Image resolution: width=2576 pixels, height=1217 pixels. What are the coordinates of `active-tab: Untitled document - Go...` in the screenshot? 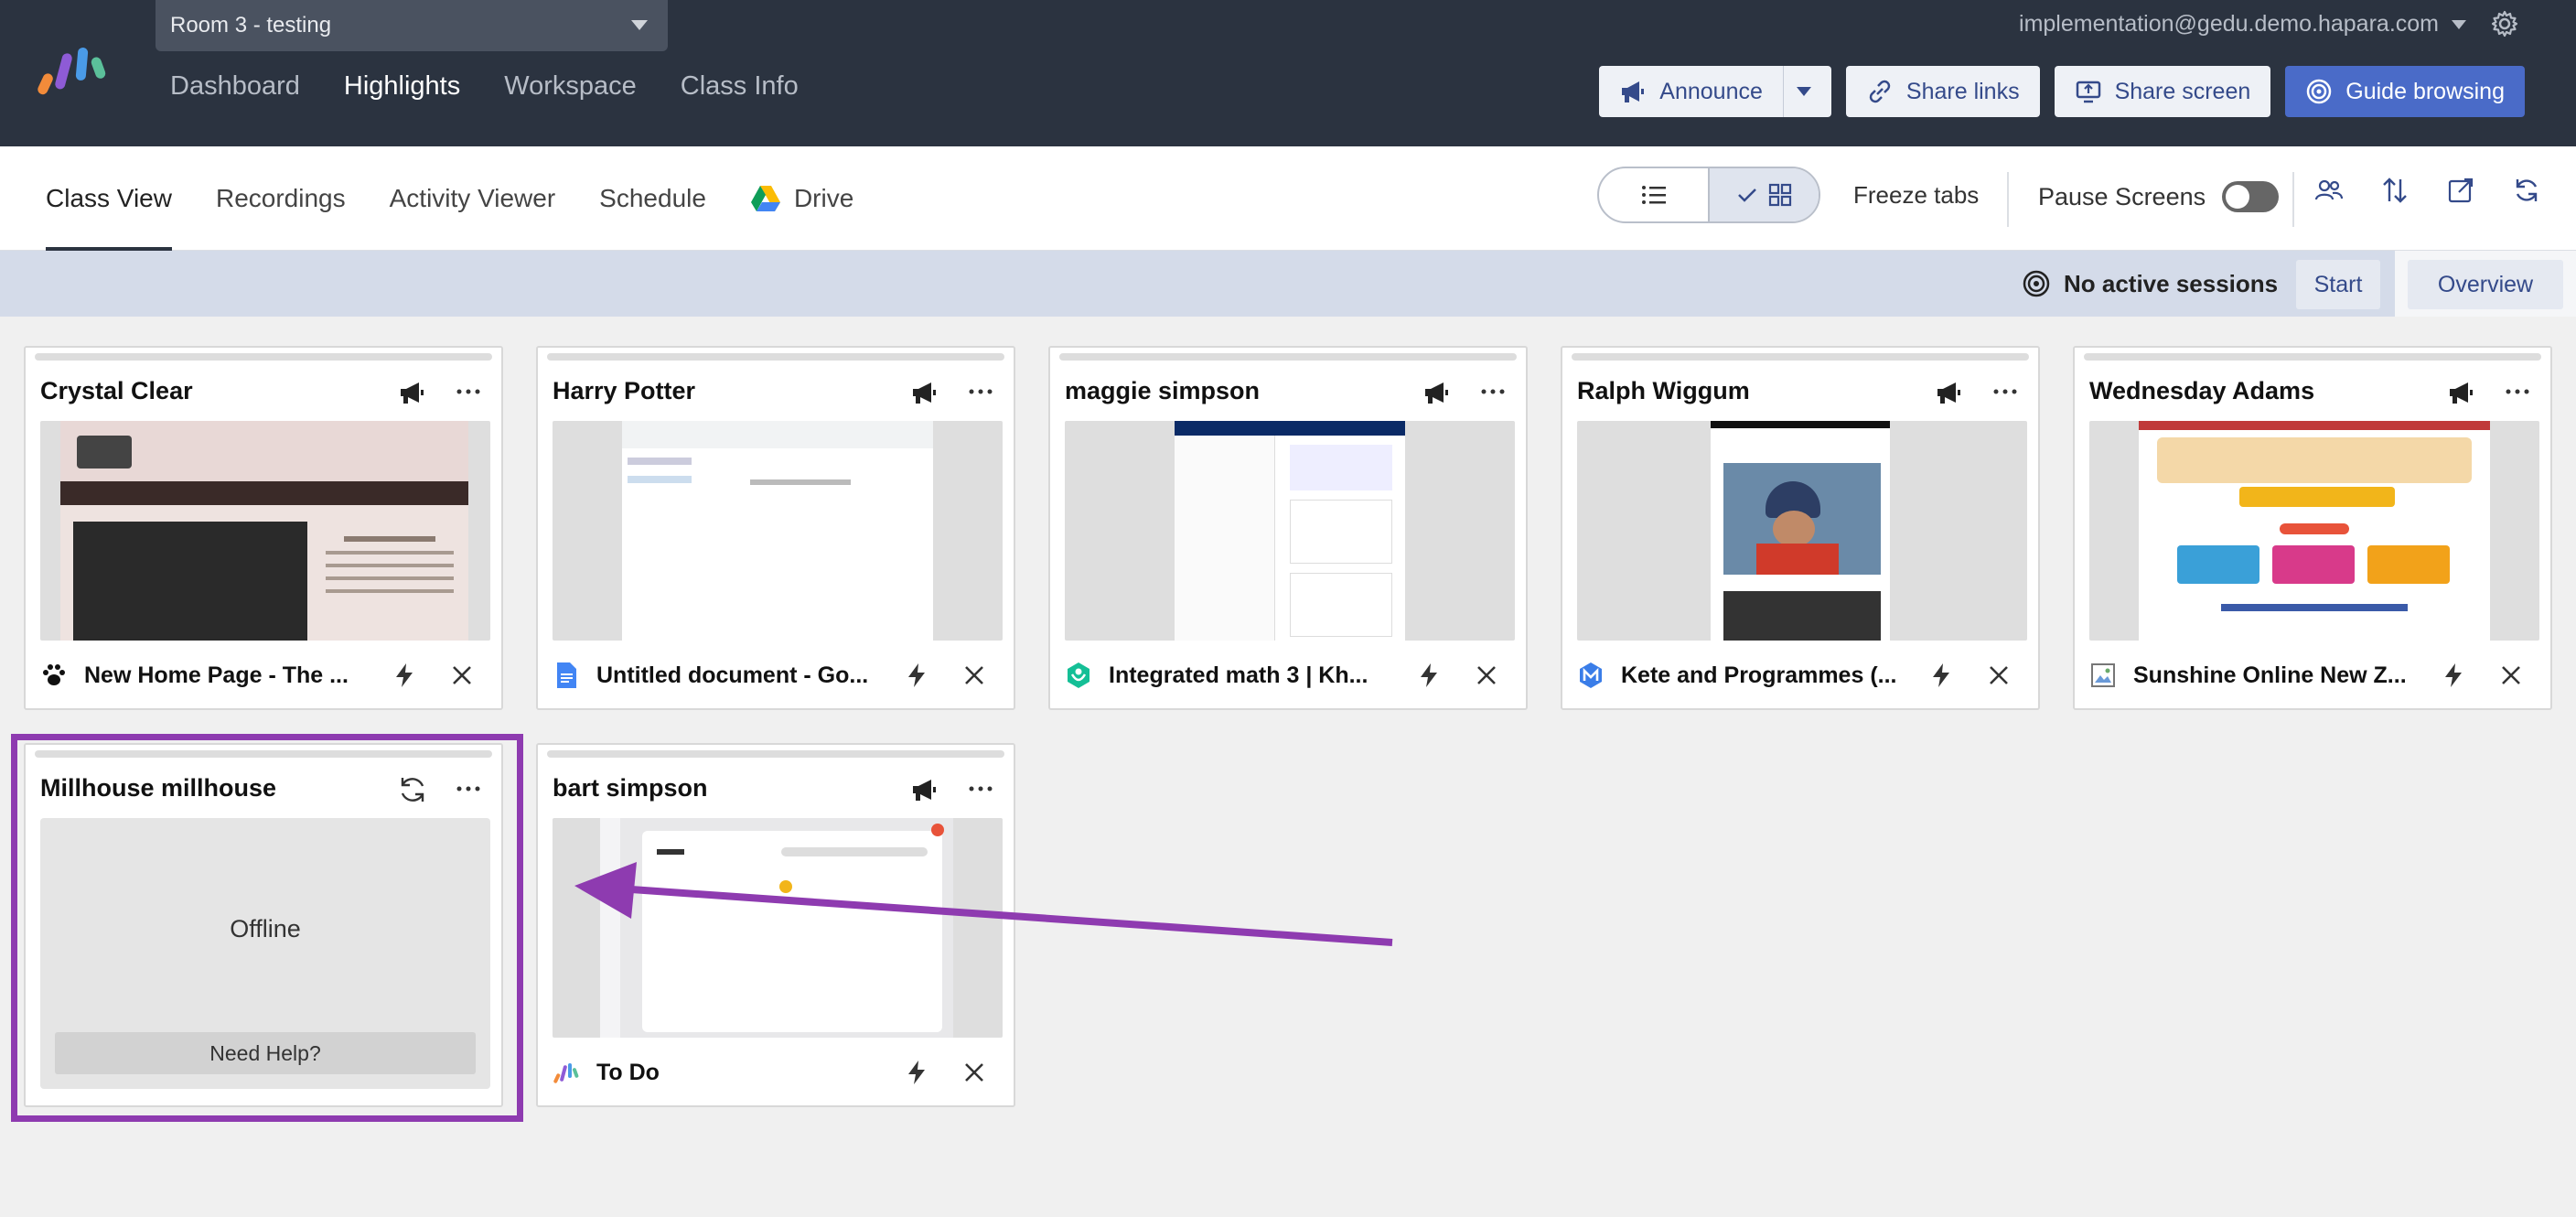 It's located at (776, 676).